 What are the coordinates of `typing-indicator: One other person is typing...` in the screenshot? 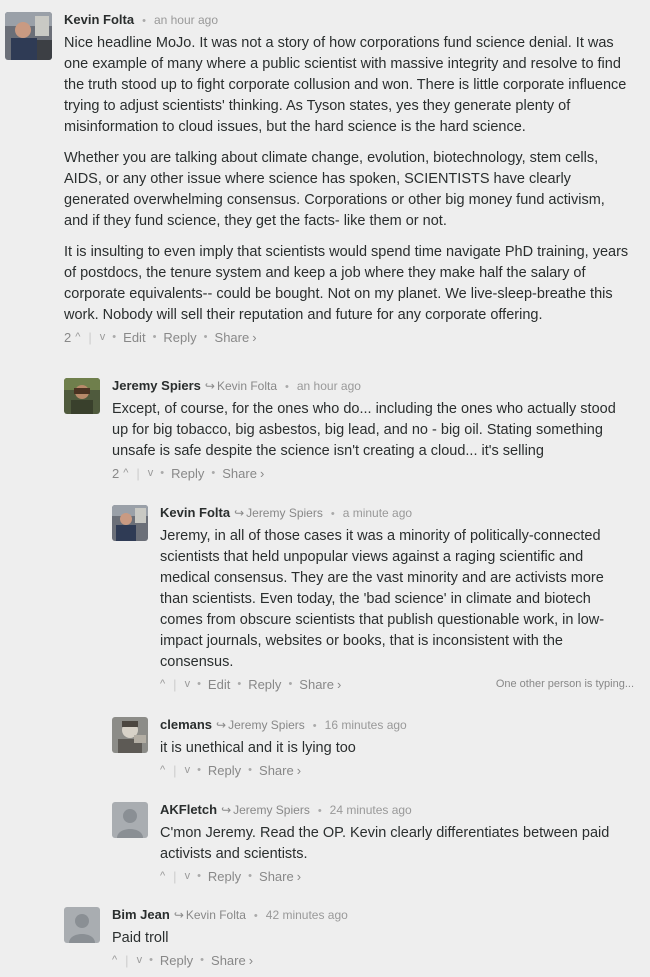 It's located at (564, 684).